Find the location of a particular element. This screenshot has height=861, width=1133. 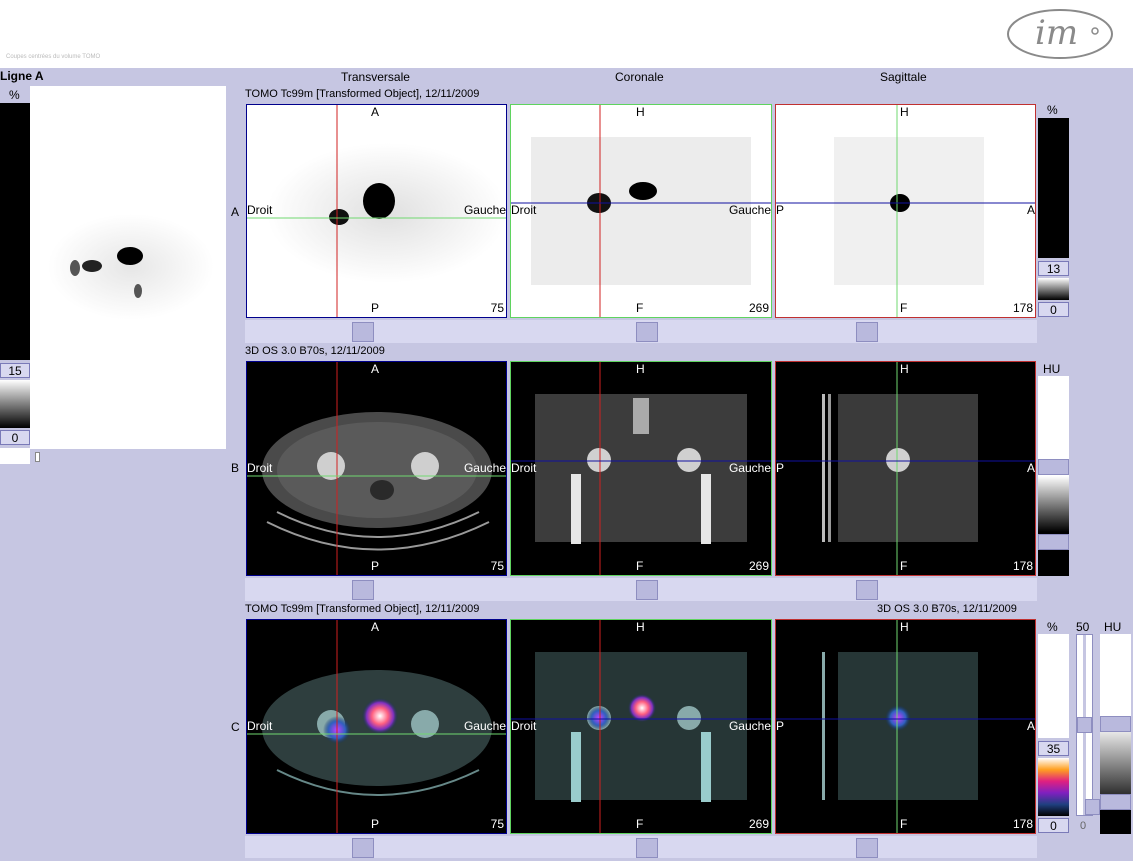

viewport-a-transverse: A P Droit Gauche 75 is located at coordinates (376, 211).